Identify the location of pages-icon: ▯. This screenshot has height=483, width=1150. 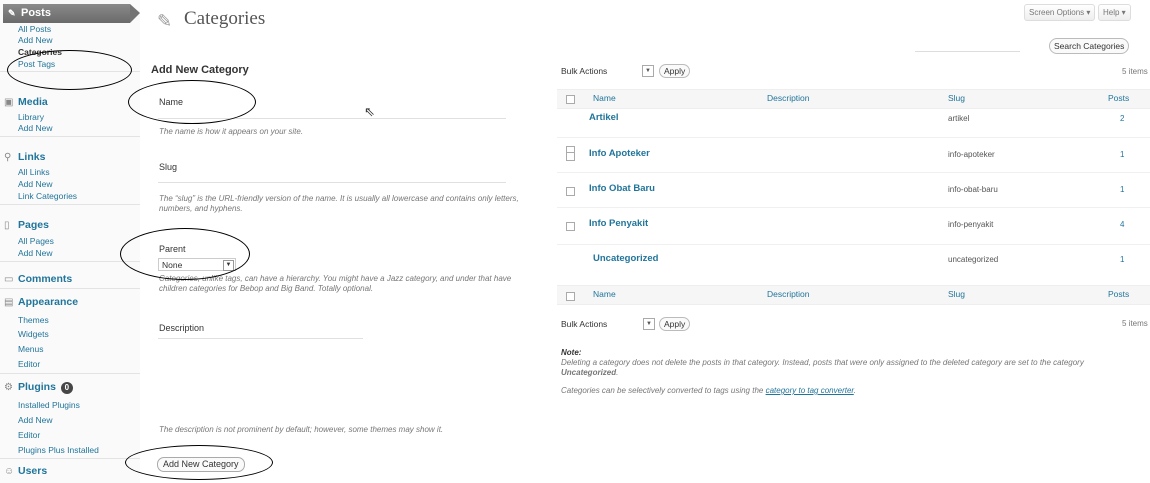
(7, 225).